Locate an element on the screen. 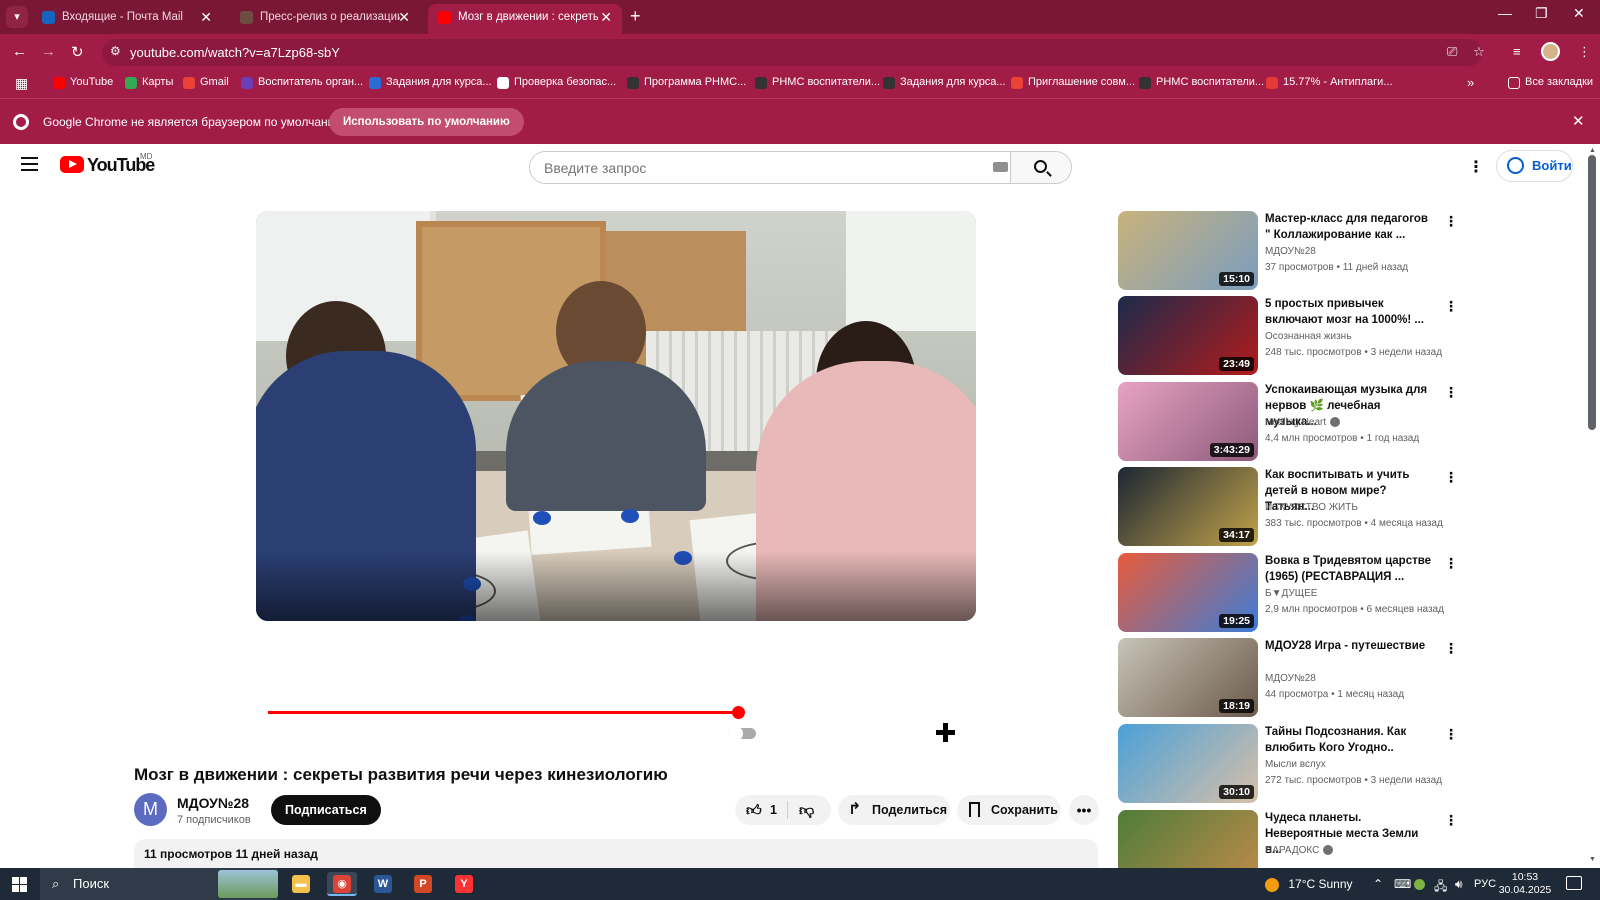 Image resolution: width=1600 pixels, height=900 pixels. bookmark-item: Карты is located at coordinates (149, 82).